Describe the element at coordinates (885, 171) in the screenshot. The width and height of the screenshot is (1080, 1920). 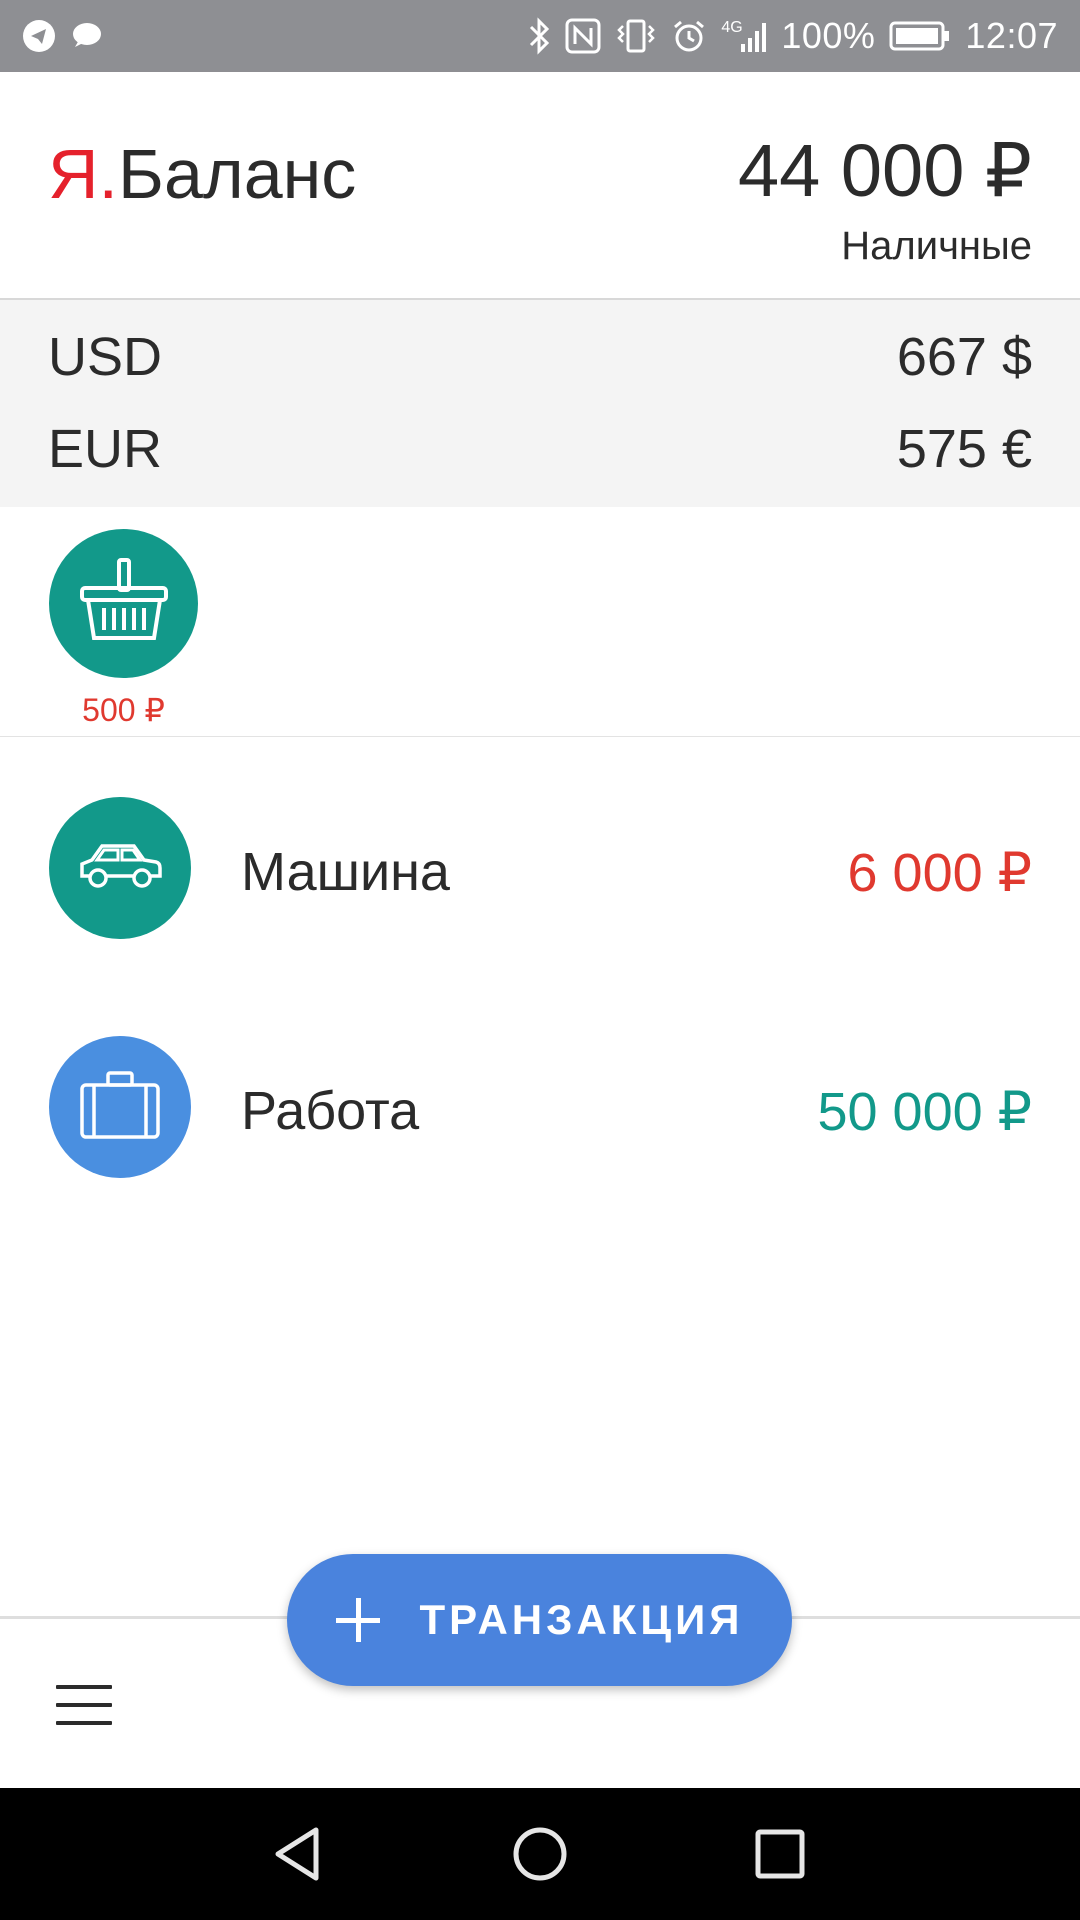
I see `total-balance: 44 000 ₽` at that location.